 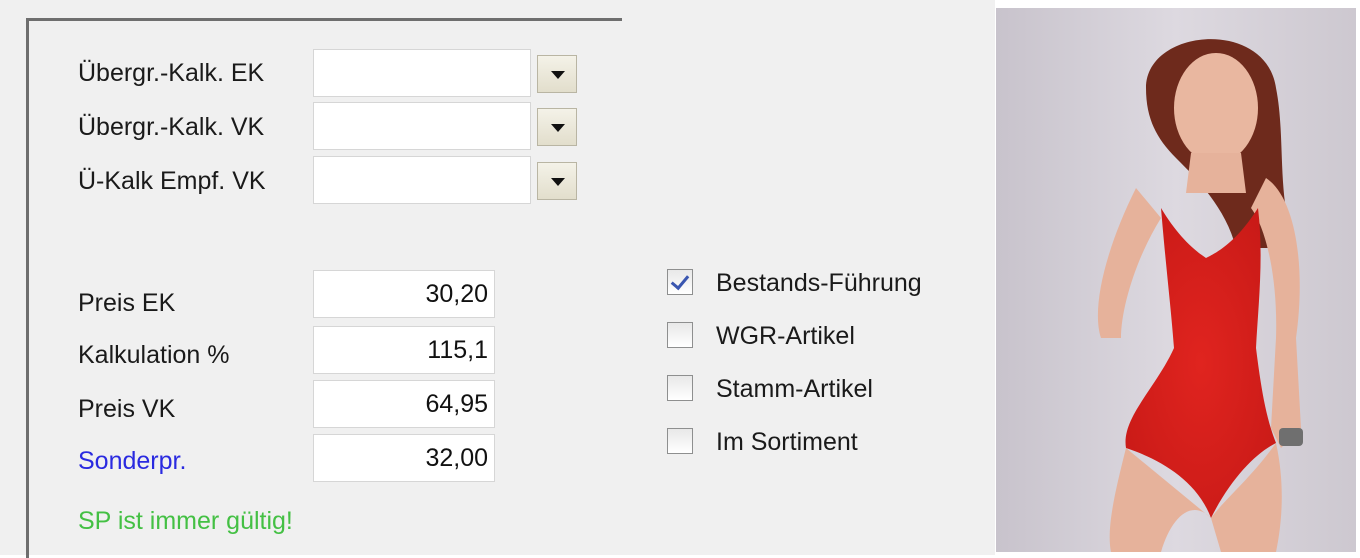 What do you see at coordinates (404, 294) in the screenshot?
I see `preis-ek-input: 30,20` at bounding box center [404, 294].